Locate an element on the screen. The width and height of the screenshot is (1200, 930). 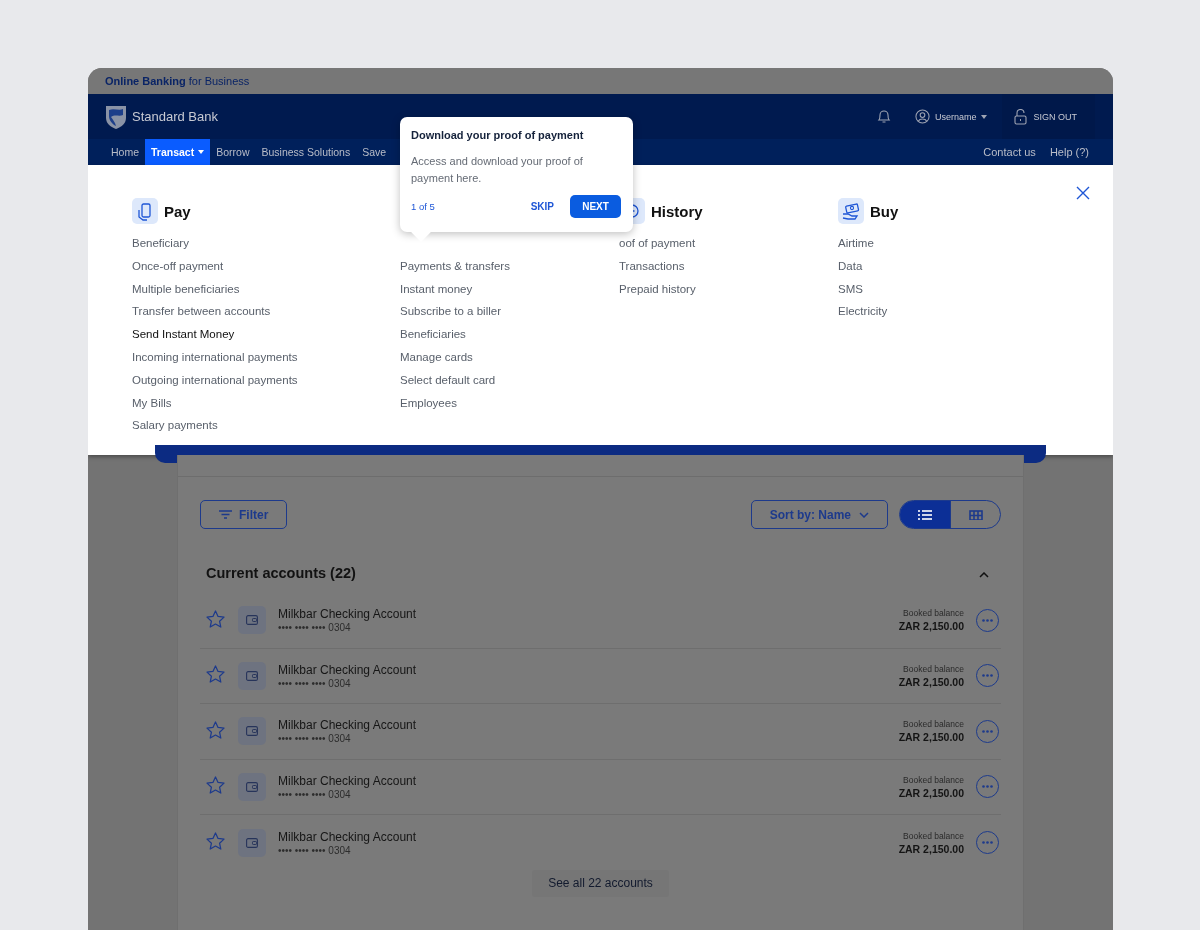
menu-link: Send Instant Money is located at coordinates (183, 334).